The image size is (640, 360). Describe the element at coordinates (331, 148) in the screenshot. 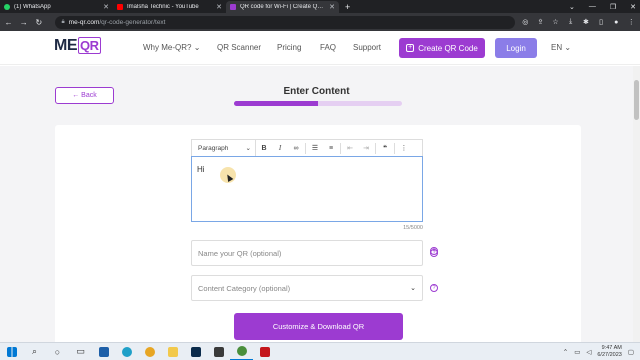

I see `numbered-list-icon: ≡` at that location.